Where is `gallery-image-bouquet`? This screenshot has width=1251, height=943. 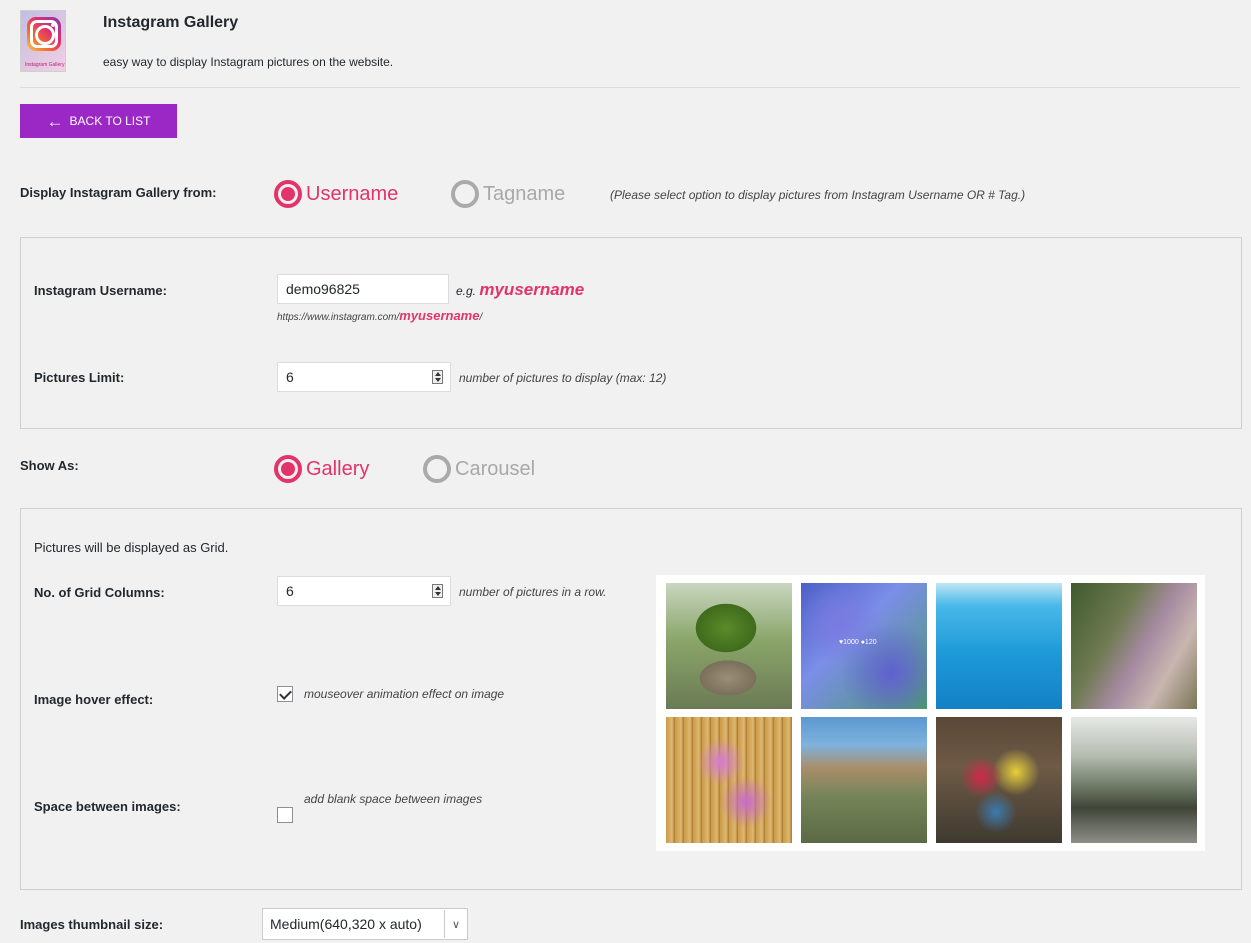
gallery-image-bouquet is located at coordinates (999, 780).